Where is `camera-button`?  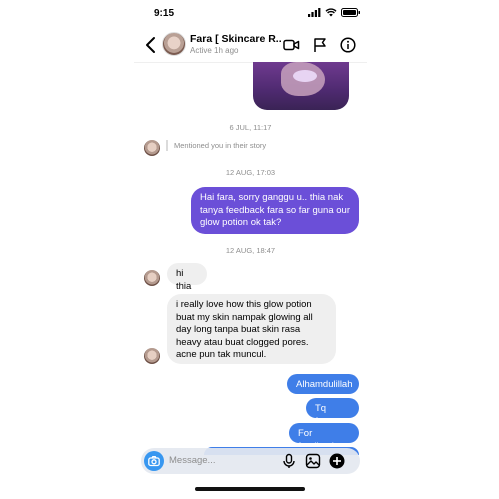
camera-button is located at coordinates (154, 461).